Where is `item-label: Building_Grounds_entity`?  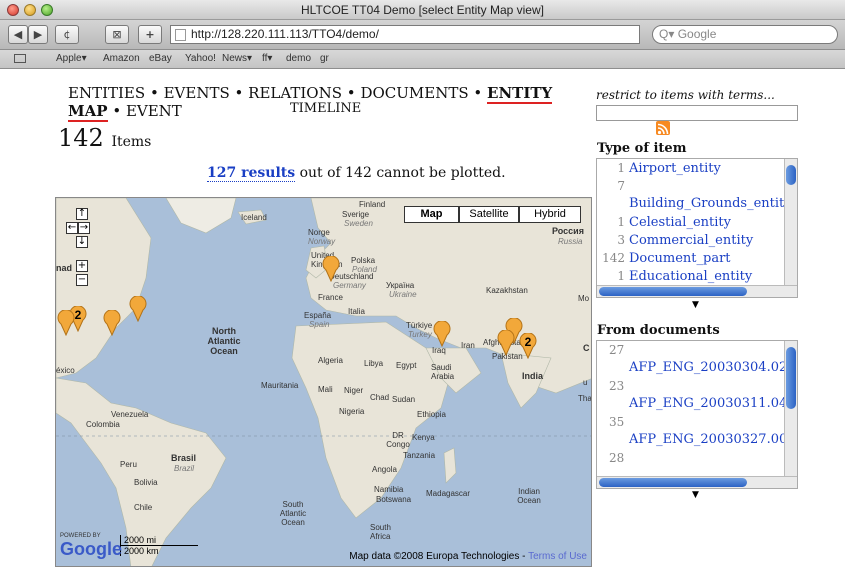 item-label: Building_Grounds_entity is located at coordinates (710, 203).